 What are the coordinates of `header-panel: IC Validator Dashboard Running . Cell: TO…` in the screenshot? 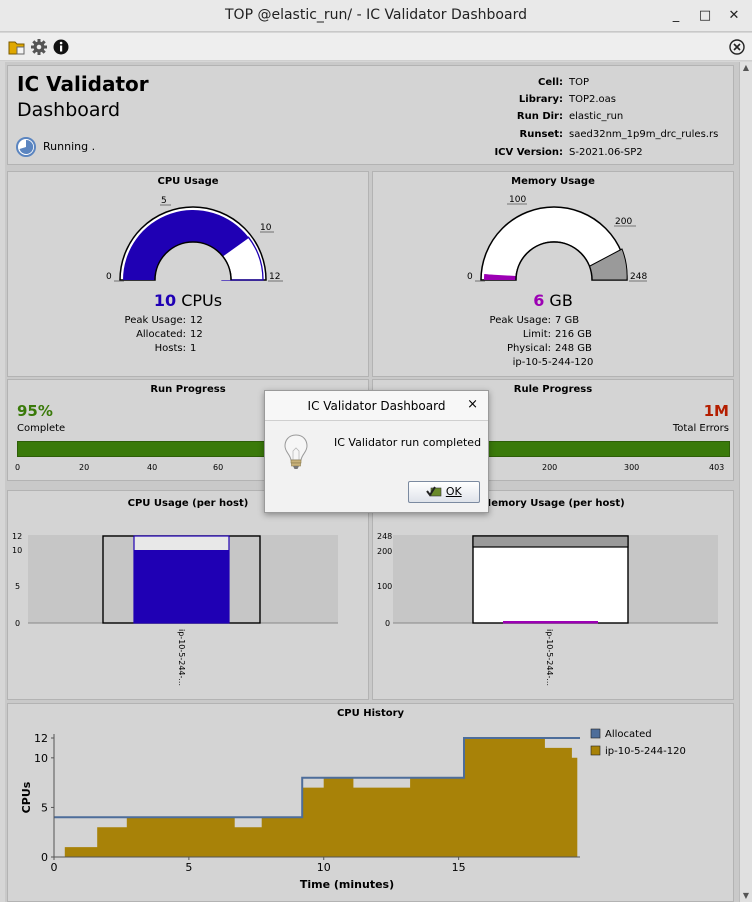 It's located at (370, 115).